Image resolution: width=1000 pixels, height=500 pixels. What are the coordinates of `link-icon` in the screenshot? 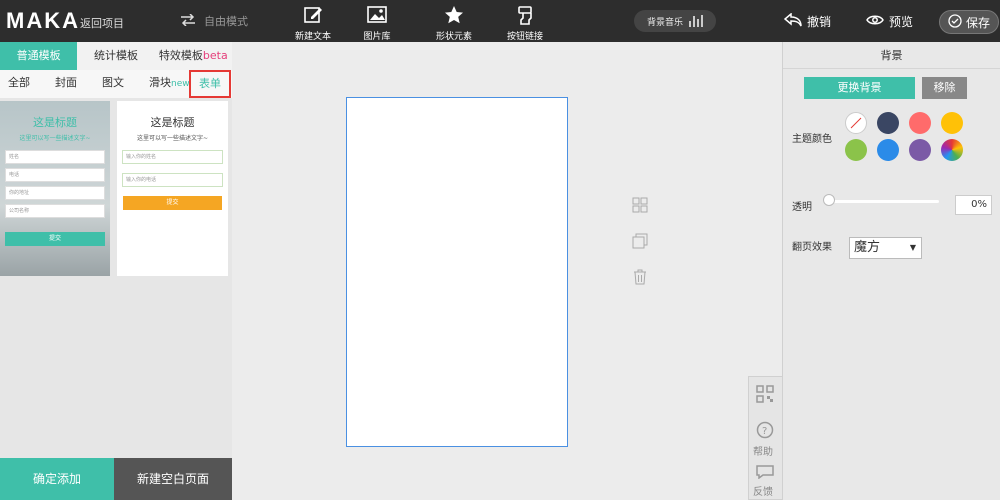 It's located at (525, 16).